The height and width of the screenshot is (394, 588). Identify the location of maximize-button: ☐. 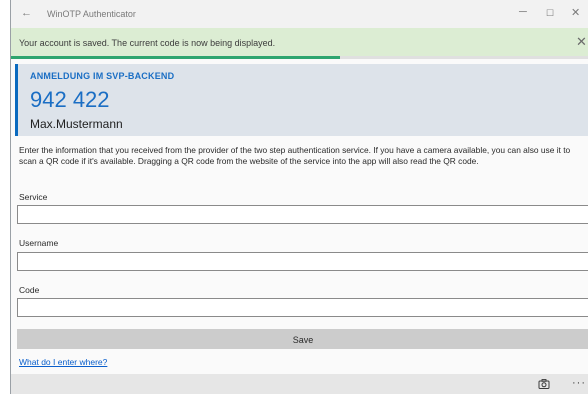
(550, 13).